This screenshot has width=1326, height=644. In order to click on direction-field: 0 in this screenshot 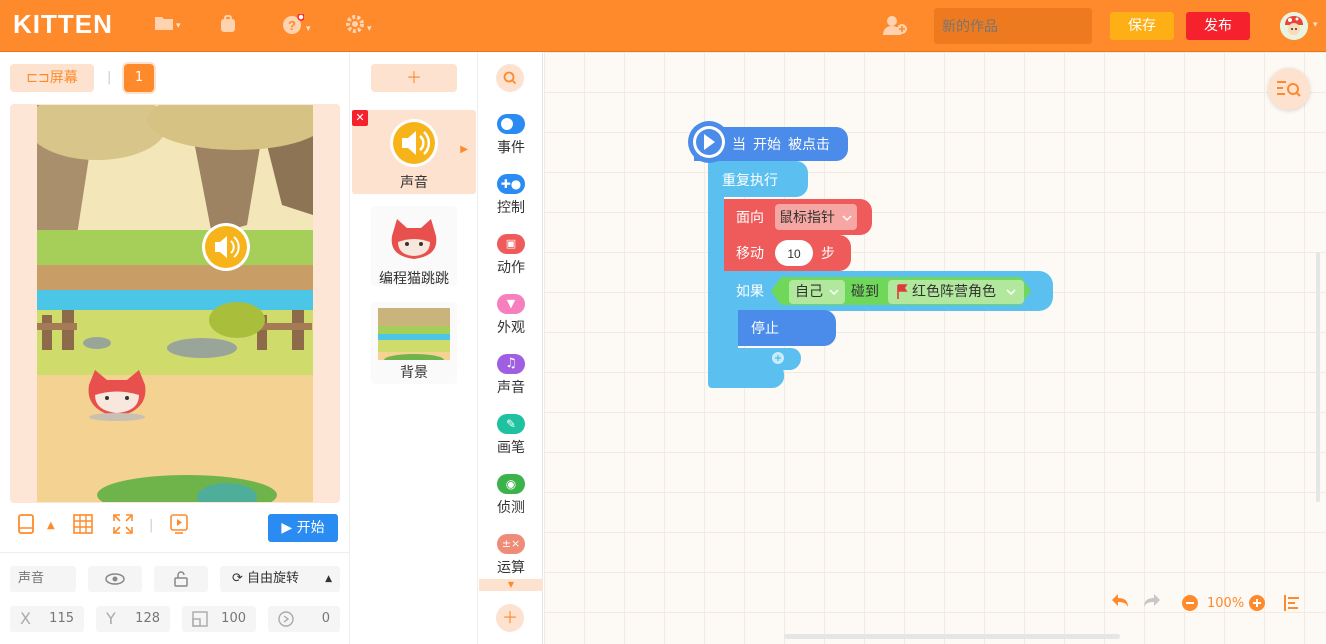, I will do `click(304, 619)`.